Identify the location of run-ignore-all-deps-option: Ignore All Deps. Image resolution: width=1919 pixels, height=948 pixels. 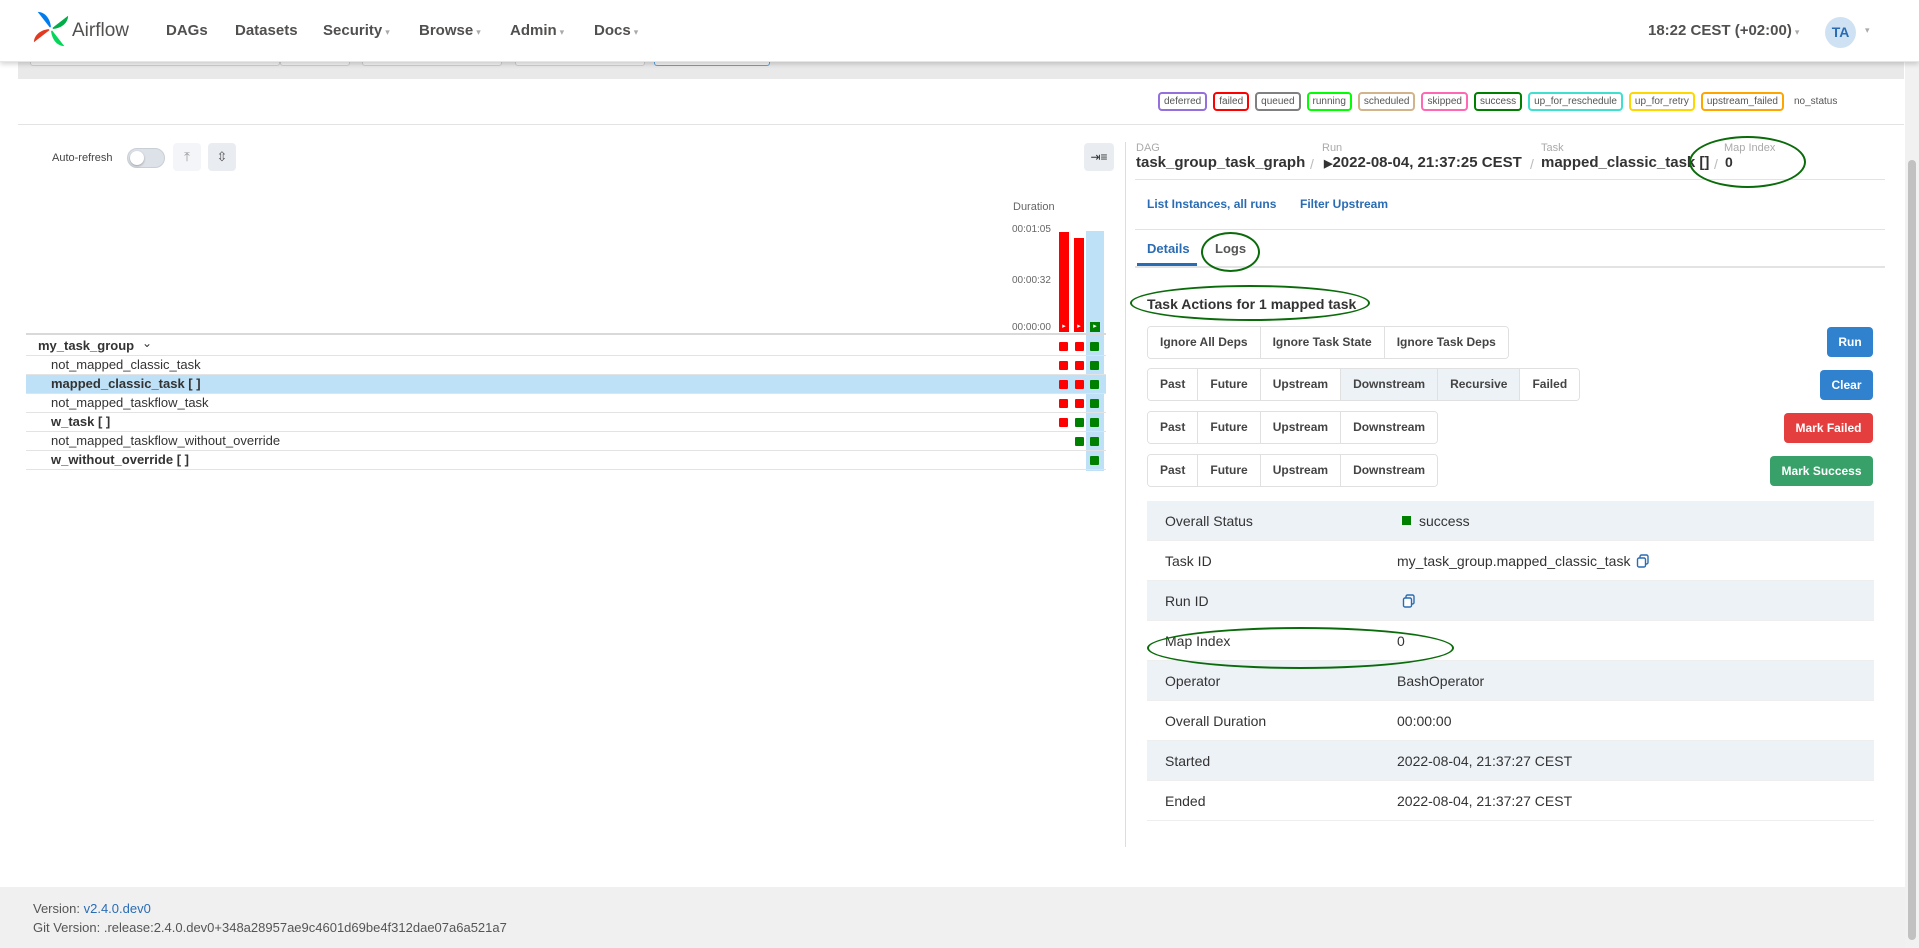
(1204, 342).